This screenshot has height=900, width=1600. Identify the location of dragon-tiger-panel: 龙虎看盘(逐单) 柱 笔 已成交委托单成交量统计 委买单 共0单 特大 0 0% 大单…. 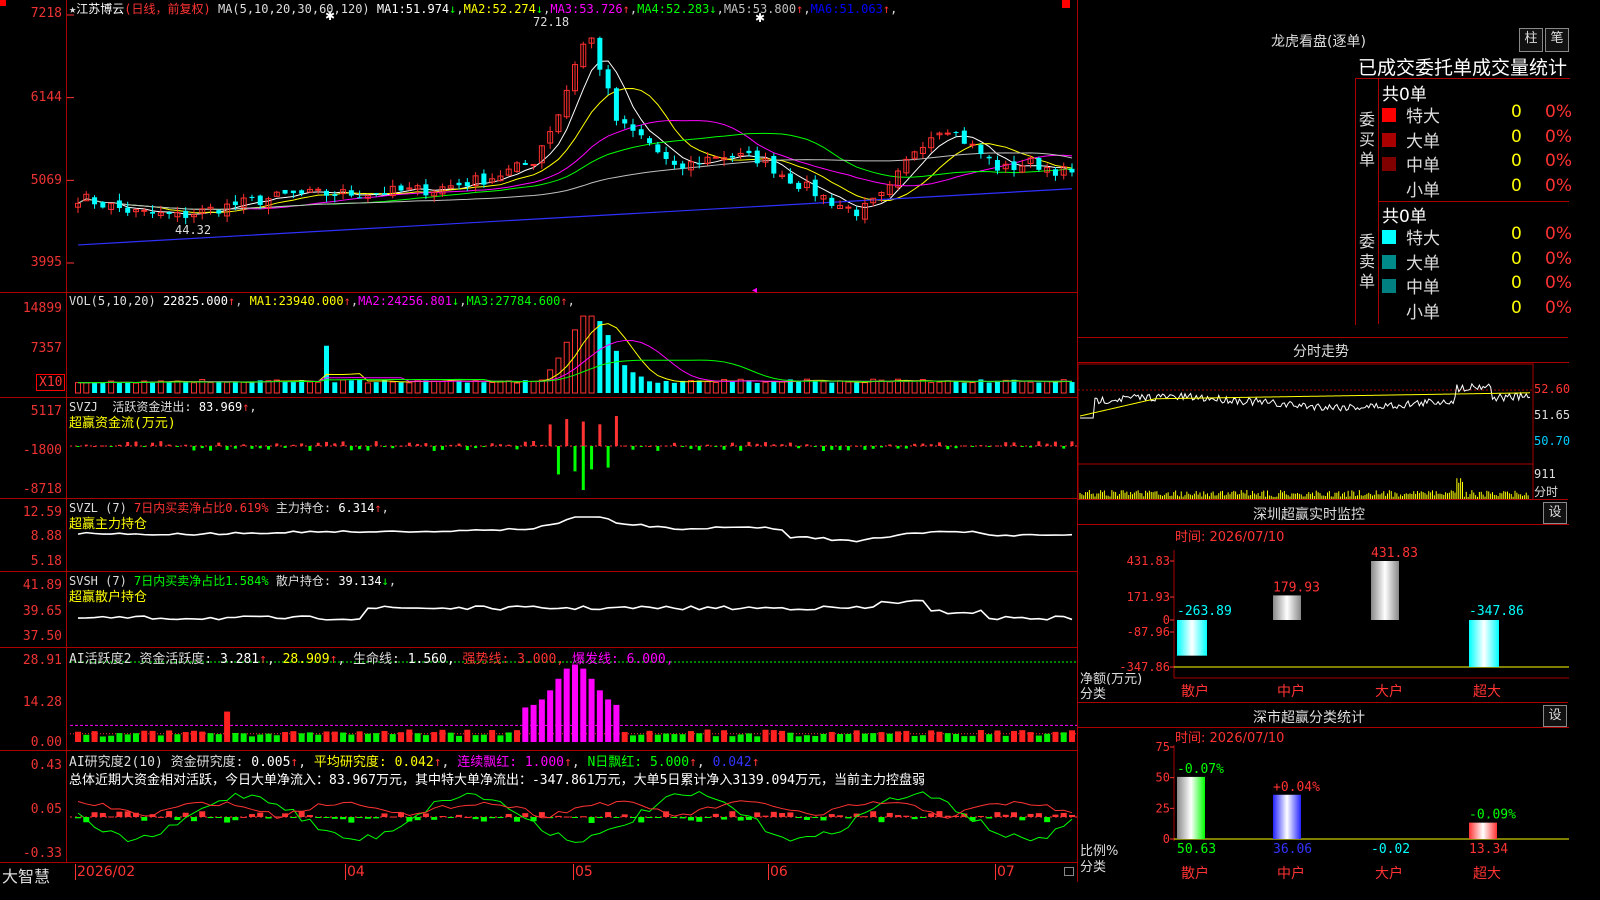
(1324, 169).